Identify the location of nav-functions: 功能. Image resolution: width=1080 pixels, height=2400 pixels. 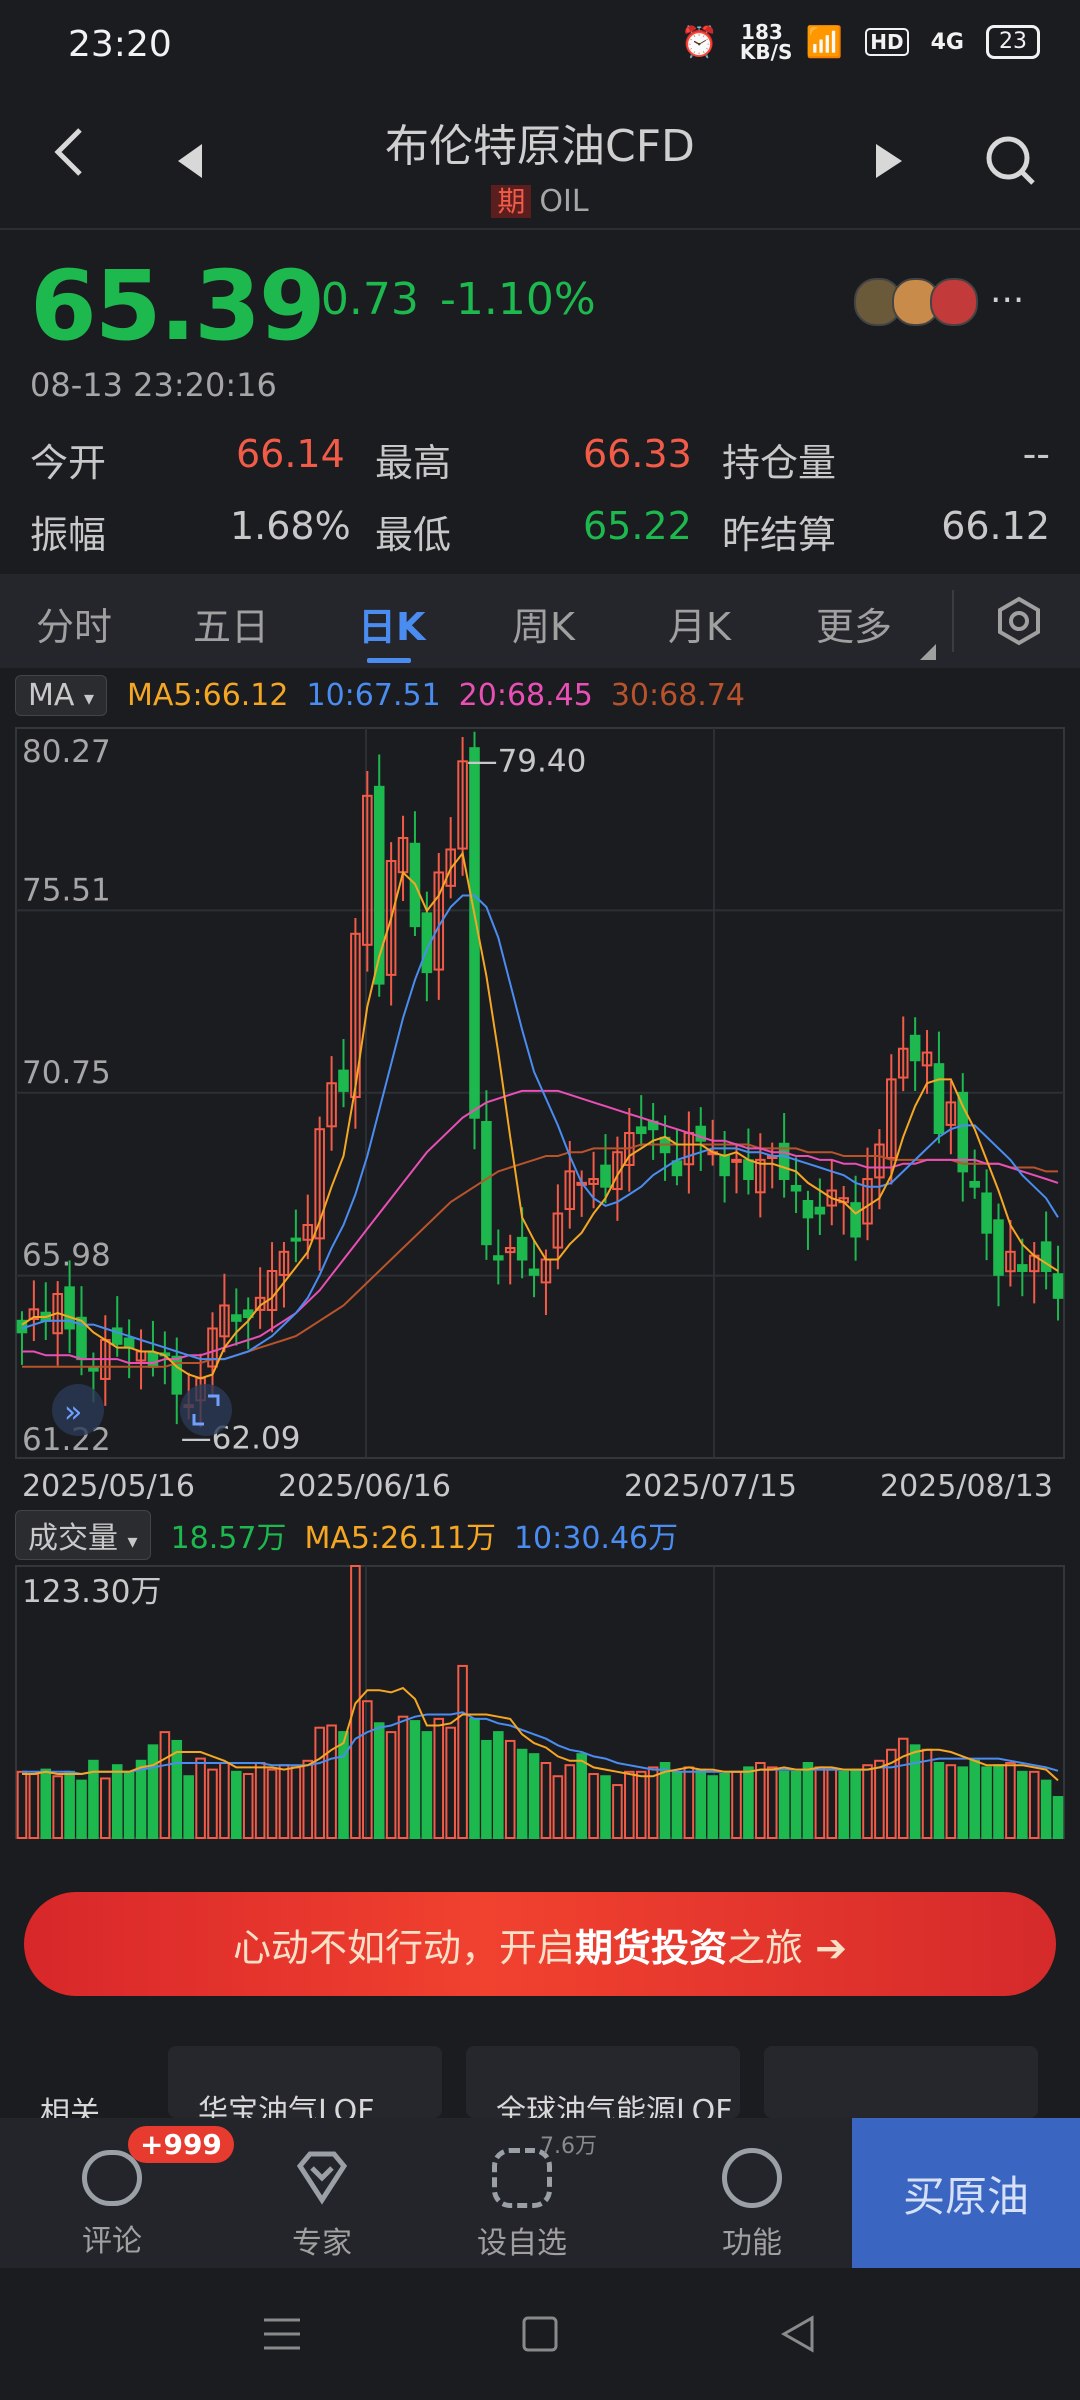
(752, 2200).